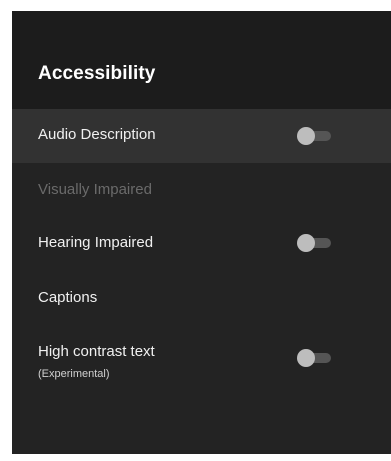 This screenshot has height=461, width=391. What do you see at coordinates (96, 242) in the screenshot?
I see `setting-label: Hearing Impaired` at bounding box center [96, 242].